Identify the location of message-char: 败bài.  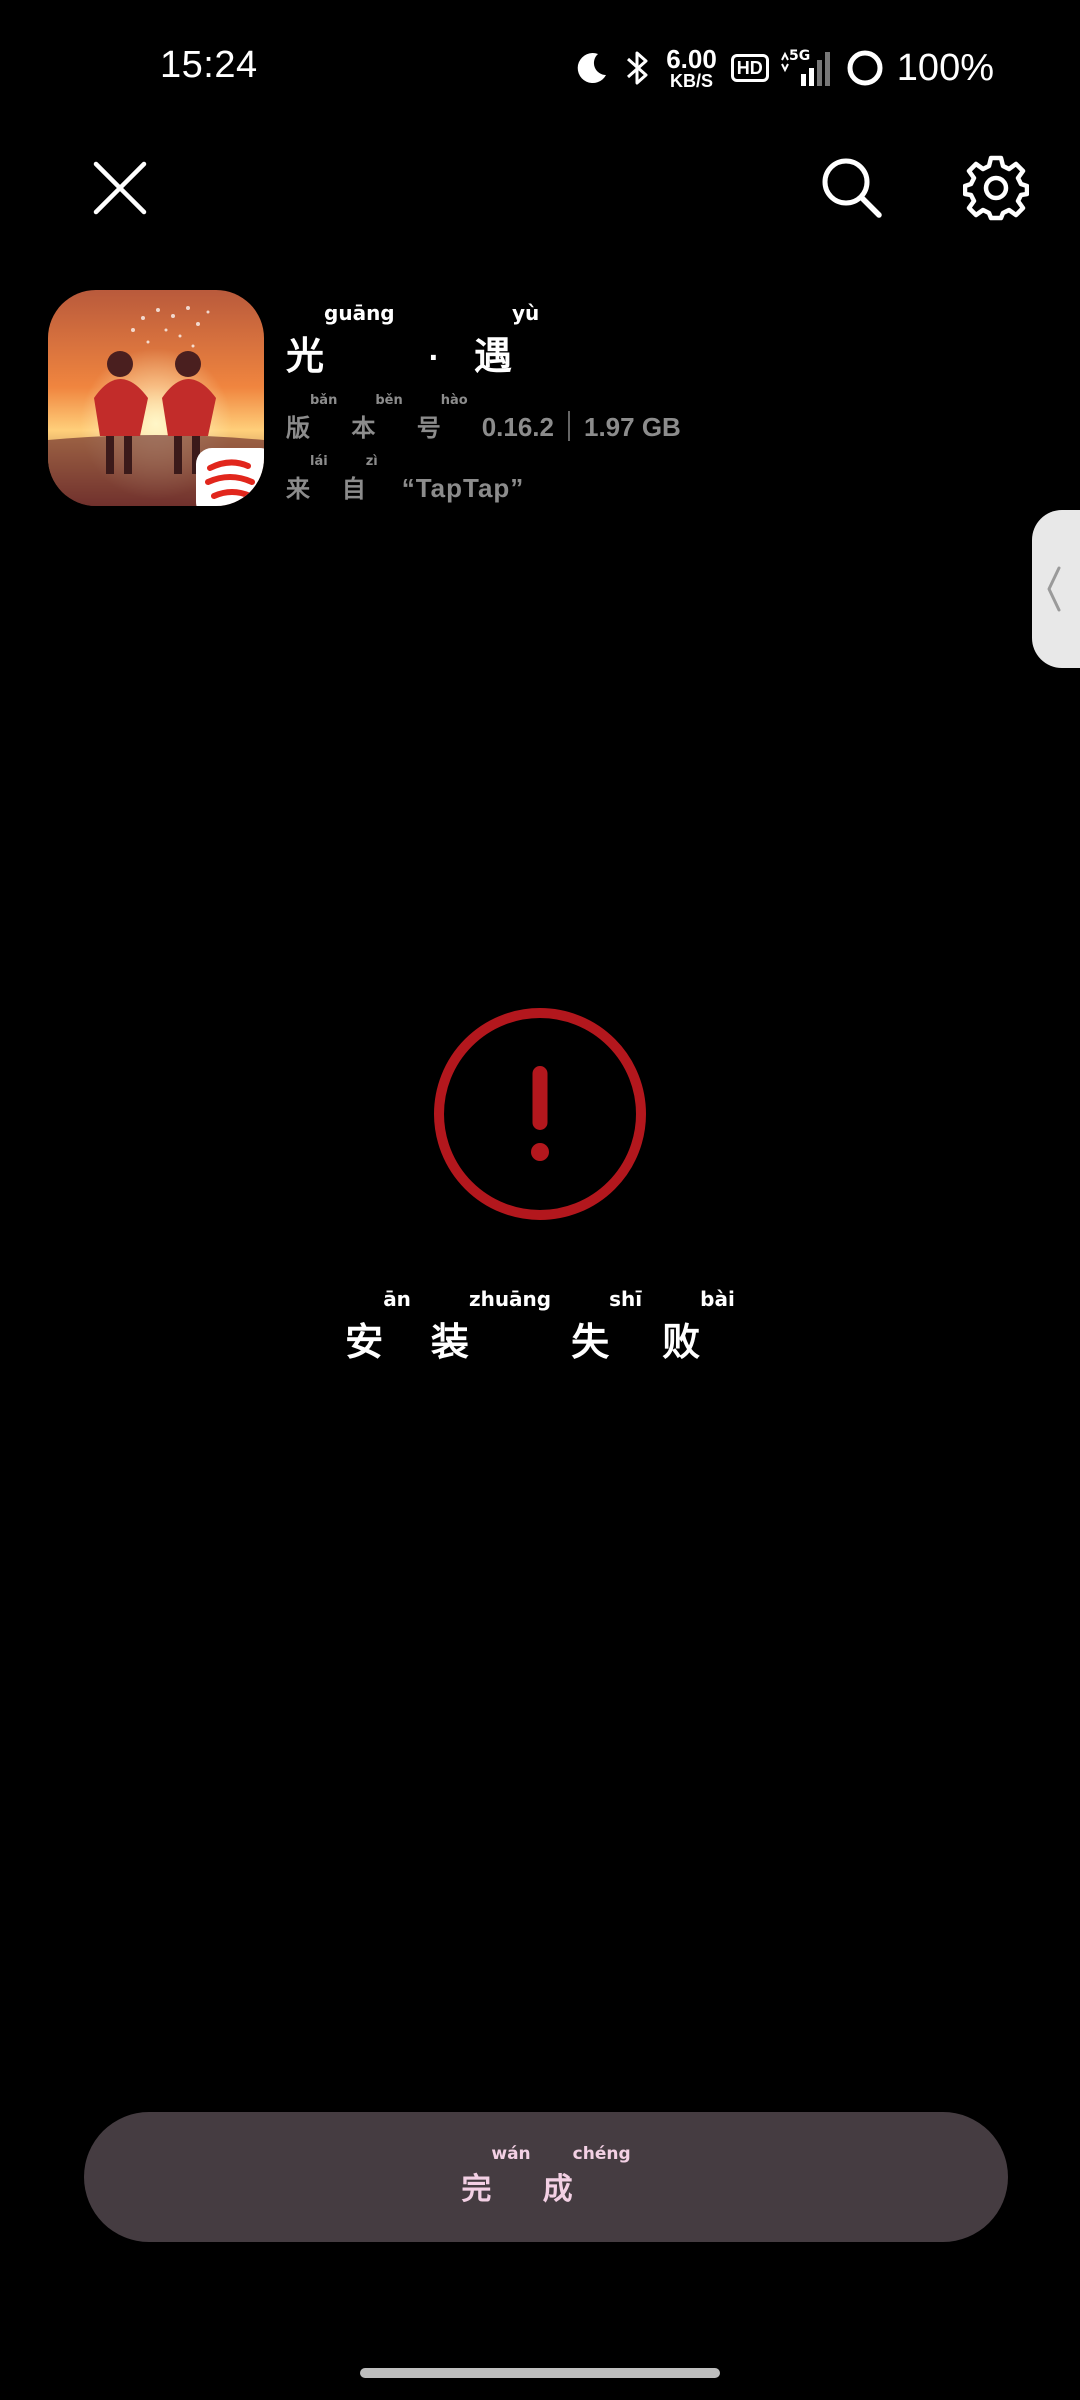
(698, 1325).